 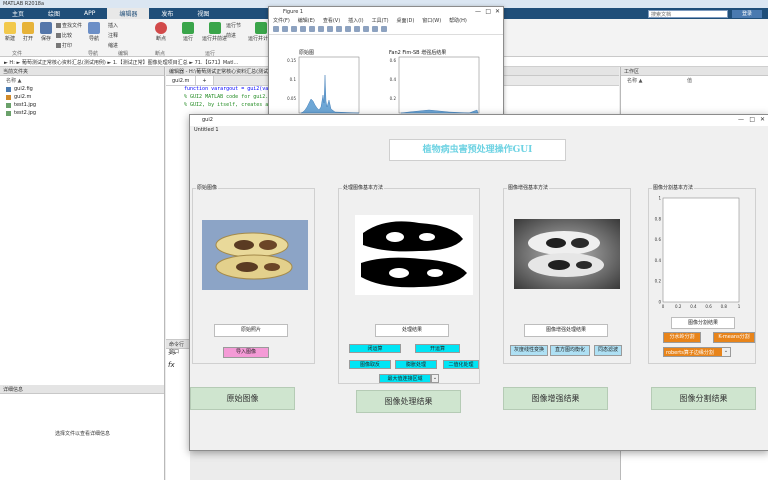 What do you see at coordinates (693, 306) in the screenshot?
I see `x-tick-label: 0.4` at bounding box center [693, 306].